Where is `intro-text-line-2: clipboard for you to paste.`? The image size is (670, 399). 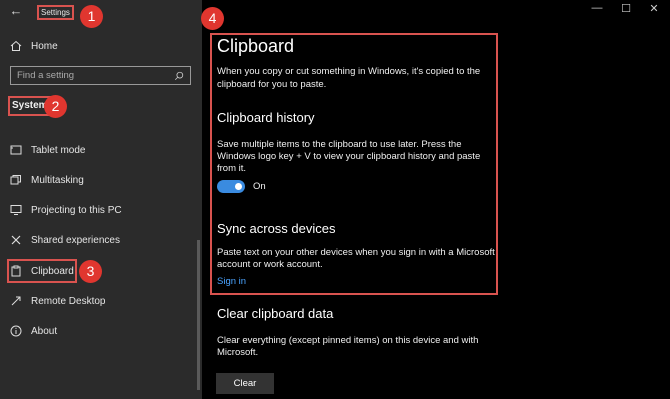 intro-text-line-2: clipboard for you to paste. is located at coordinates (272, 84).